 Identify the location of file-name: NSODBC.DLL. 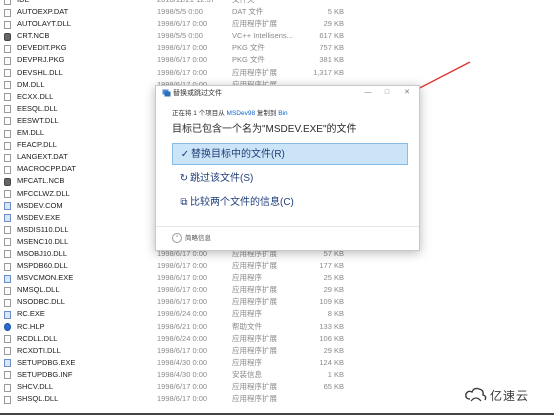
(41, 302).